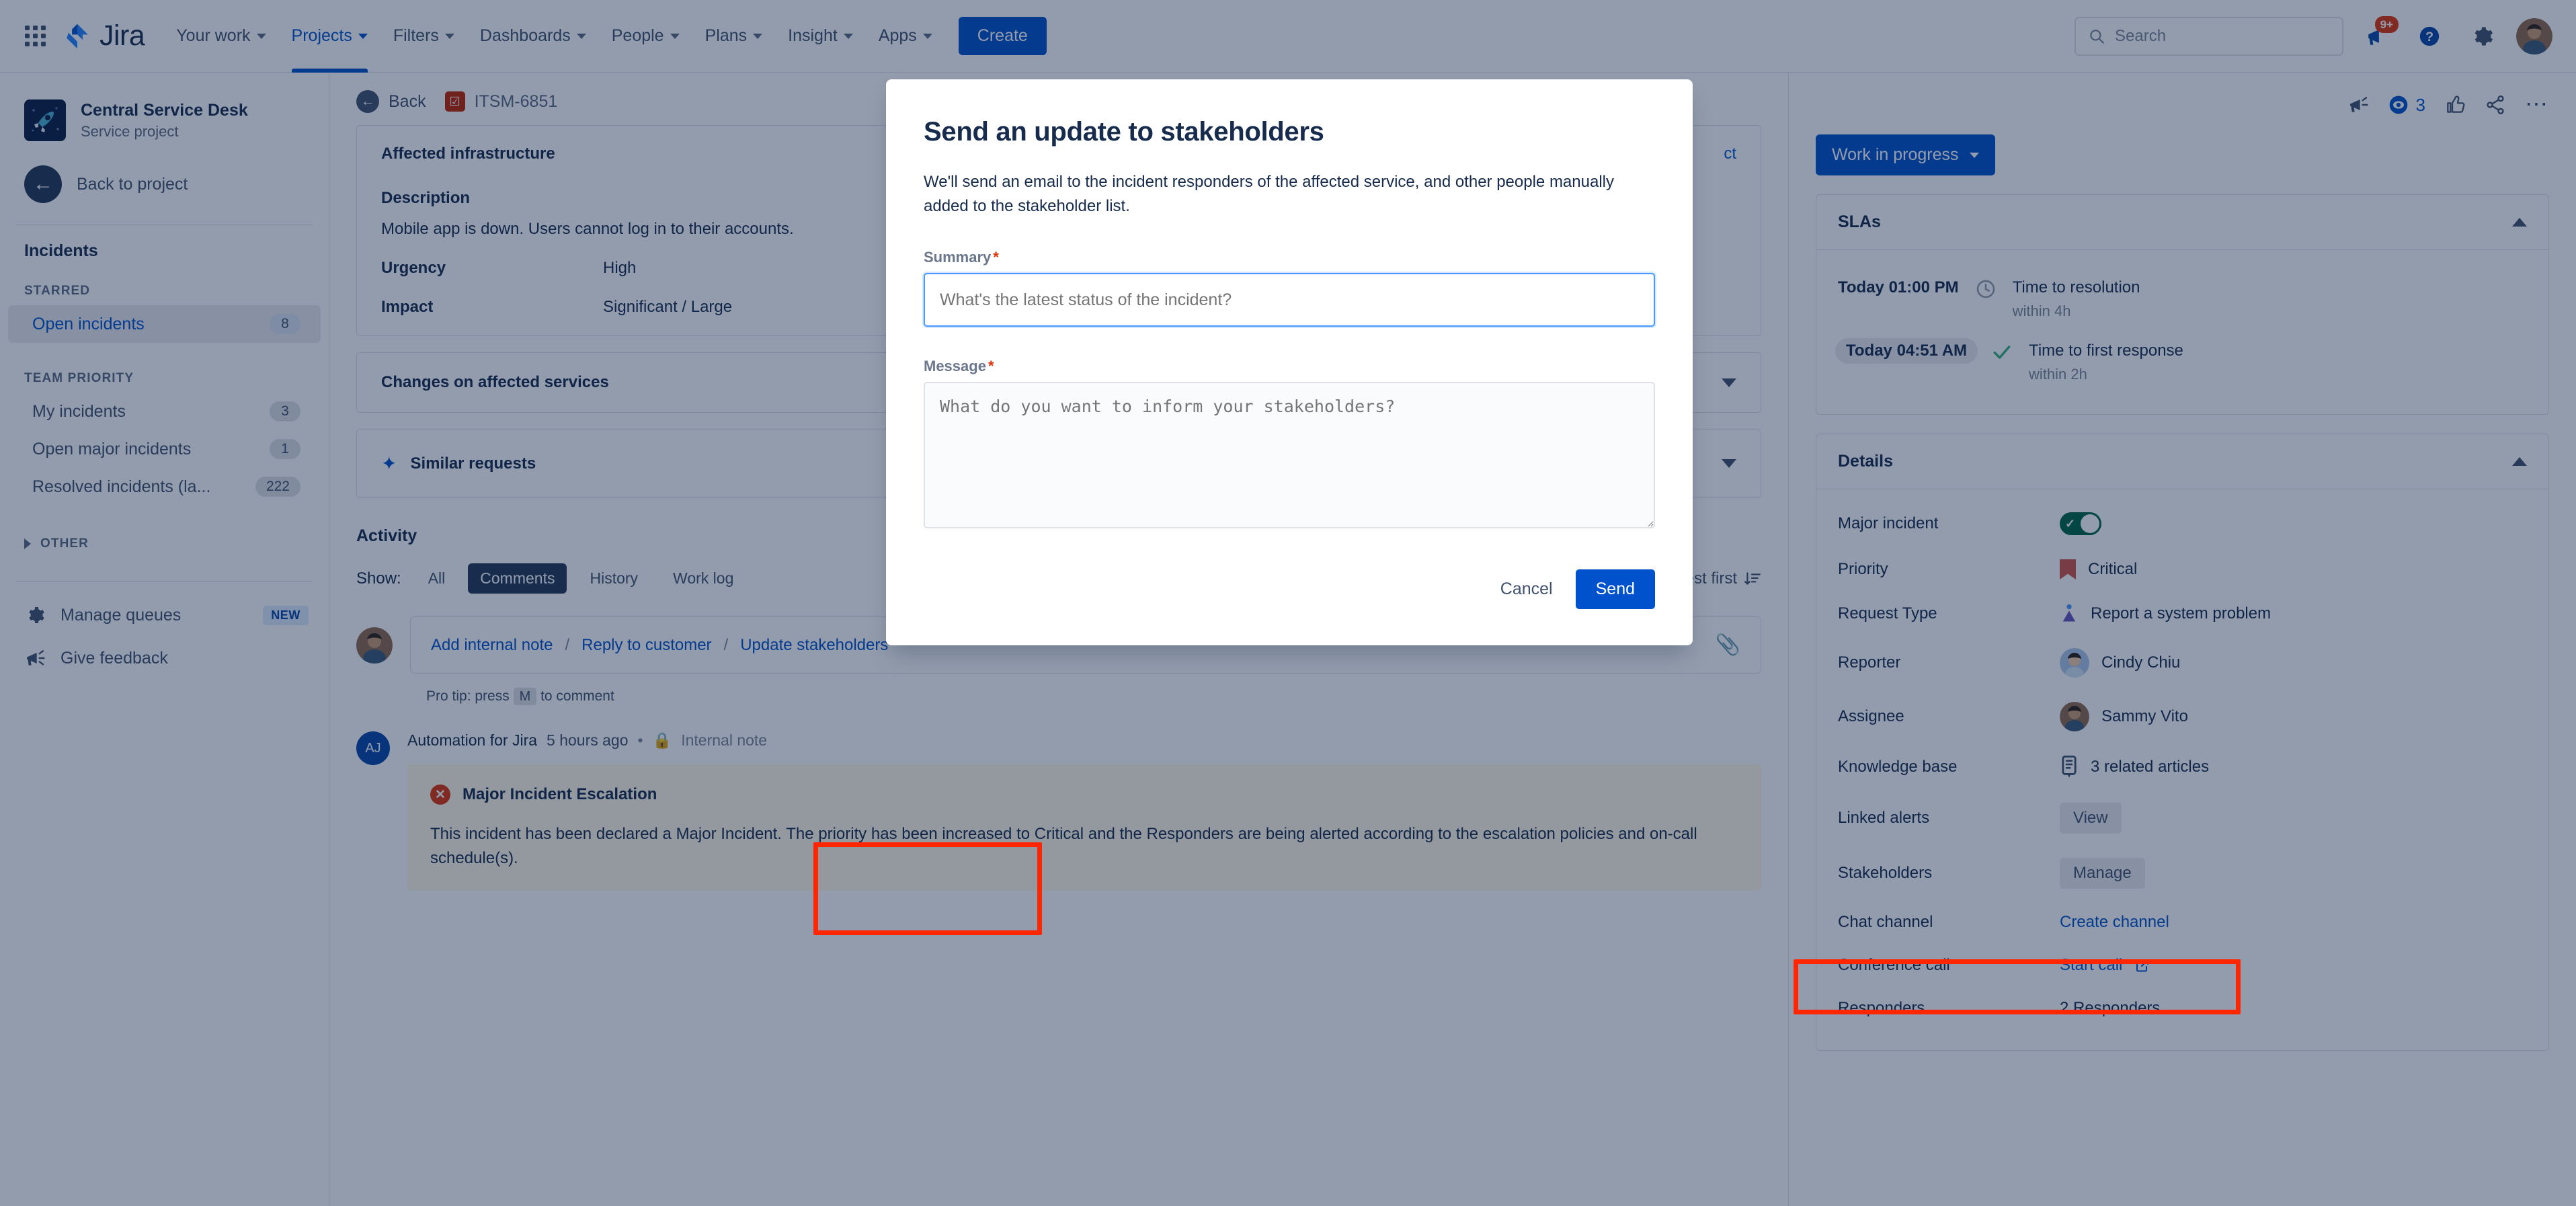 The image size is (2576, 1206). I want to click on dialog-title: Send an update to stakeholders, so click(1124, 132).